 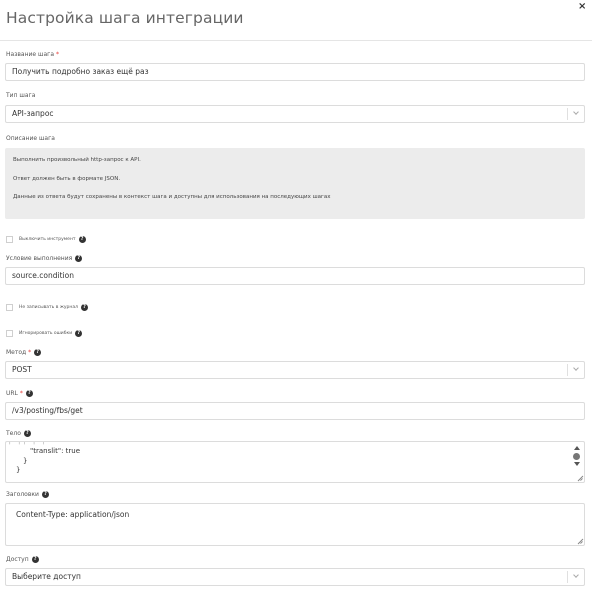 I want to click on dialog-title: Настройка шага интеграции, so click(x=125, y=18).